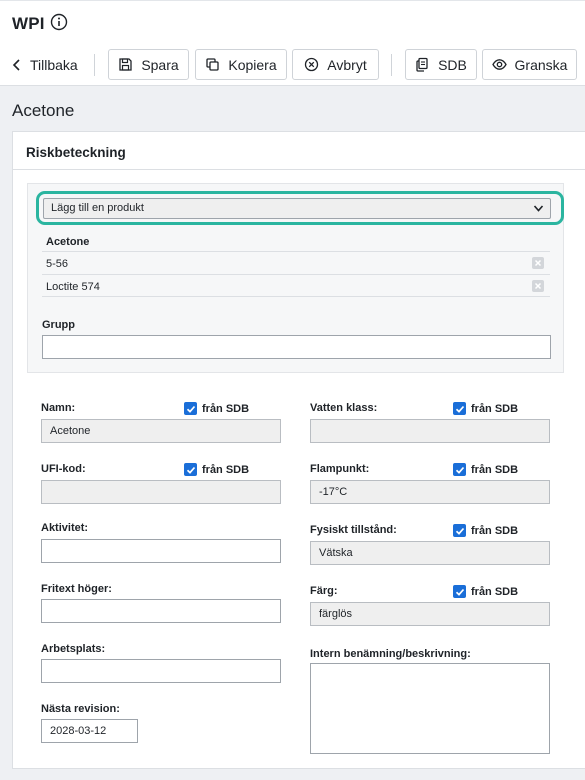 This screenshot has height=780, width=585. Describe the element at coordinates (353, 530) in the screenshot. I see `physical-state-label: Fysiskt tillstånd:` at that location.